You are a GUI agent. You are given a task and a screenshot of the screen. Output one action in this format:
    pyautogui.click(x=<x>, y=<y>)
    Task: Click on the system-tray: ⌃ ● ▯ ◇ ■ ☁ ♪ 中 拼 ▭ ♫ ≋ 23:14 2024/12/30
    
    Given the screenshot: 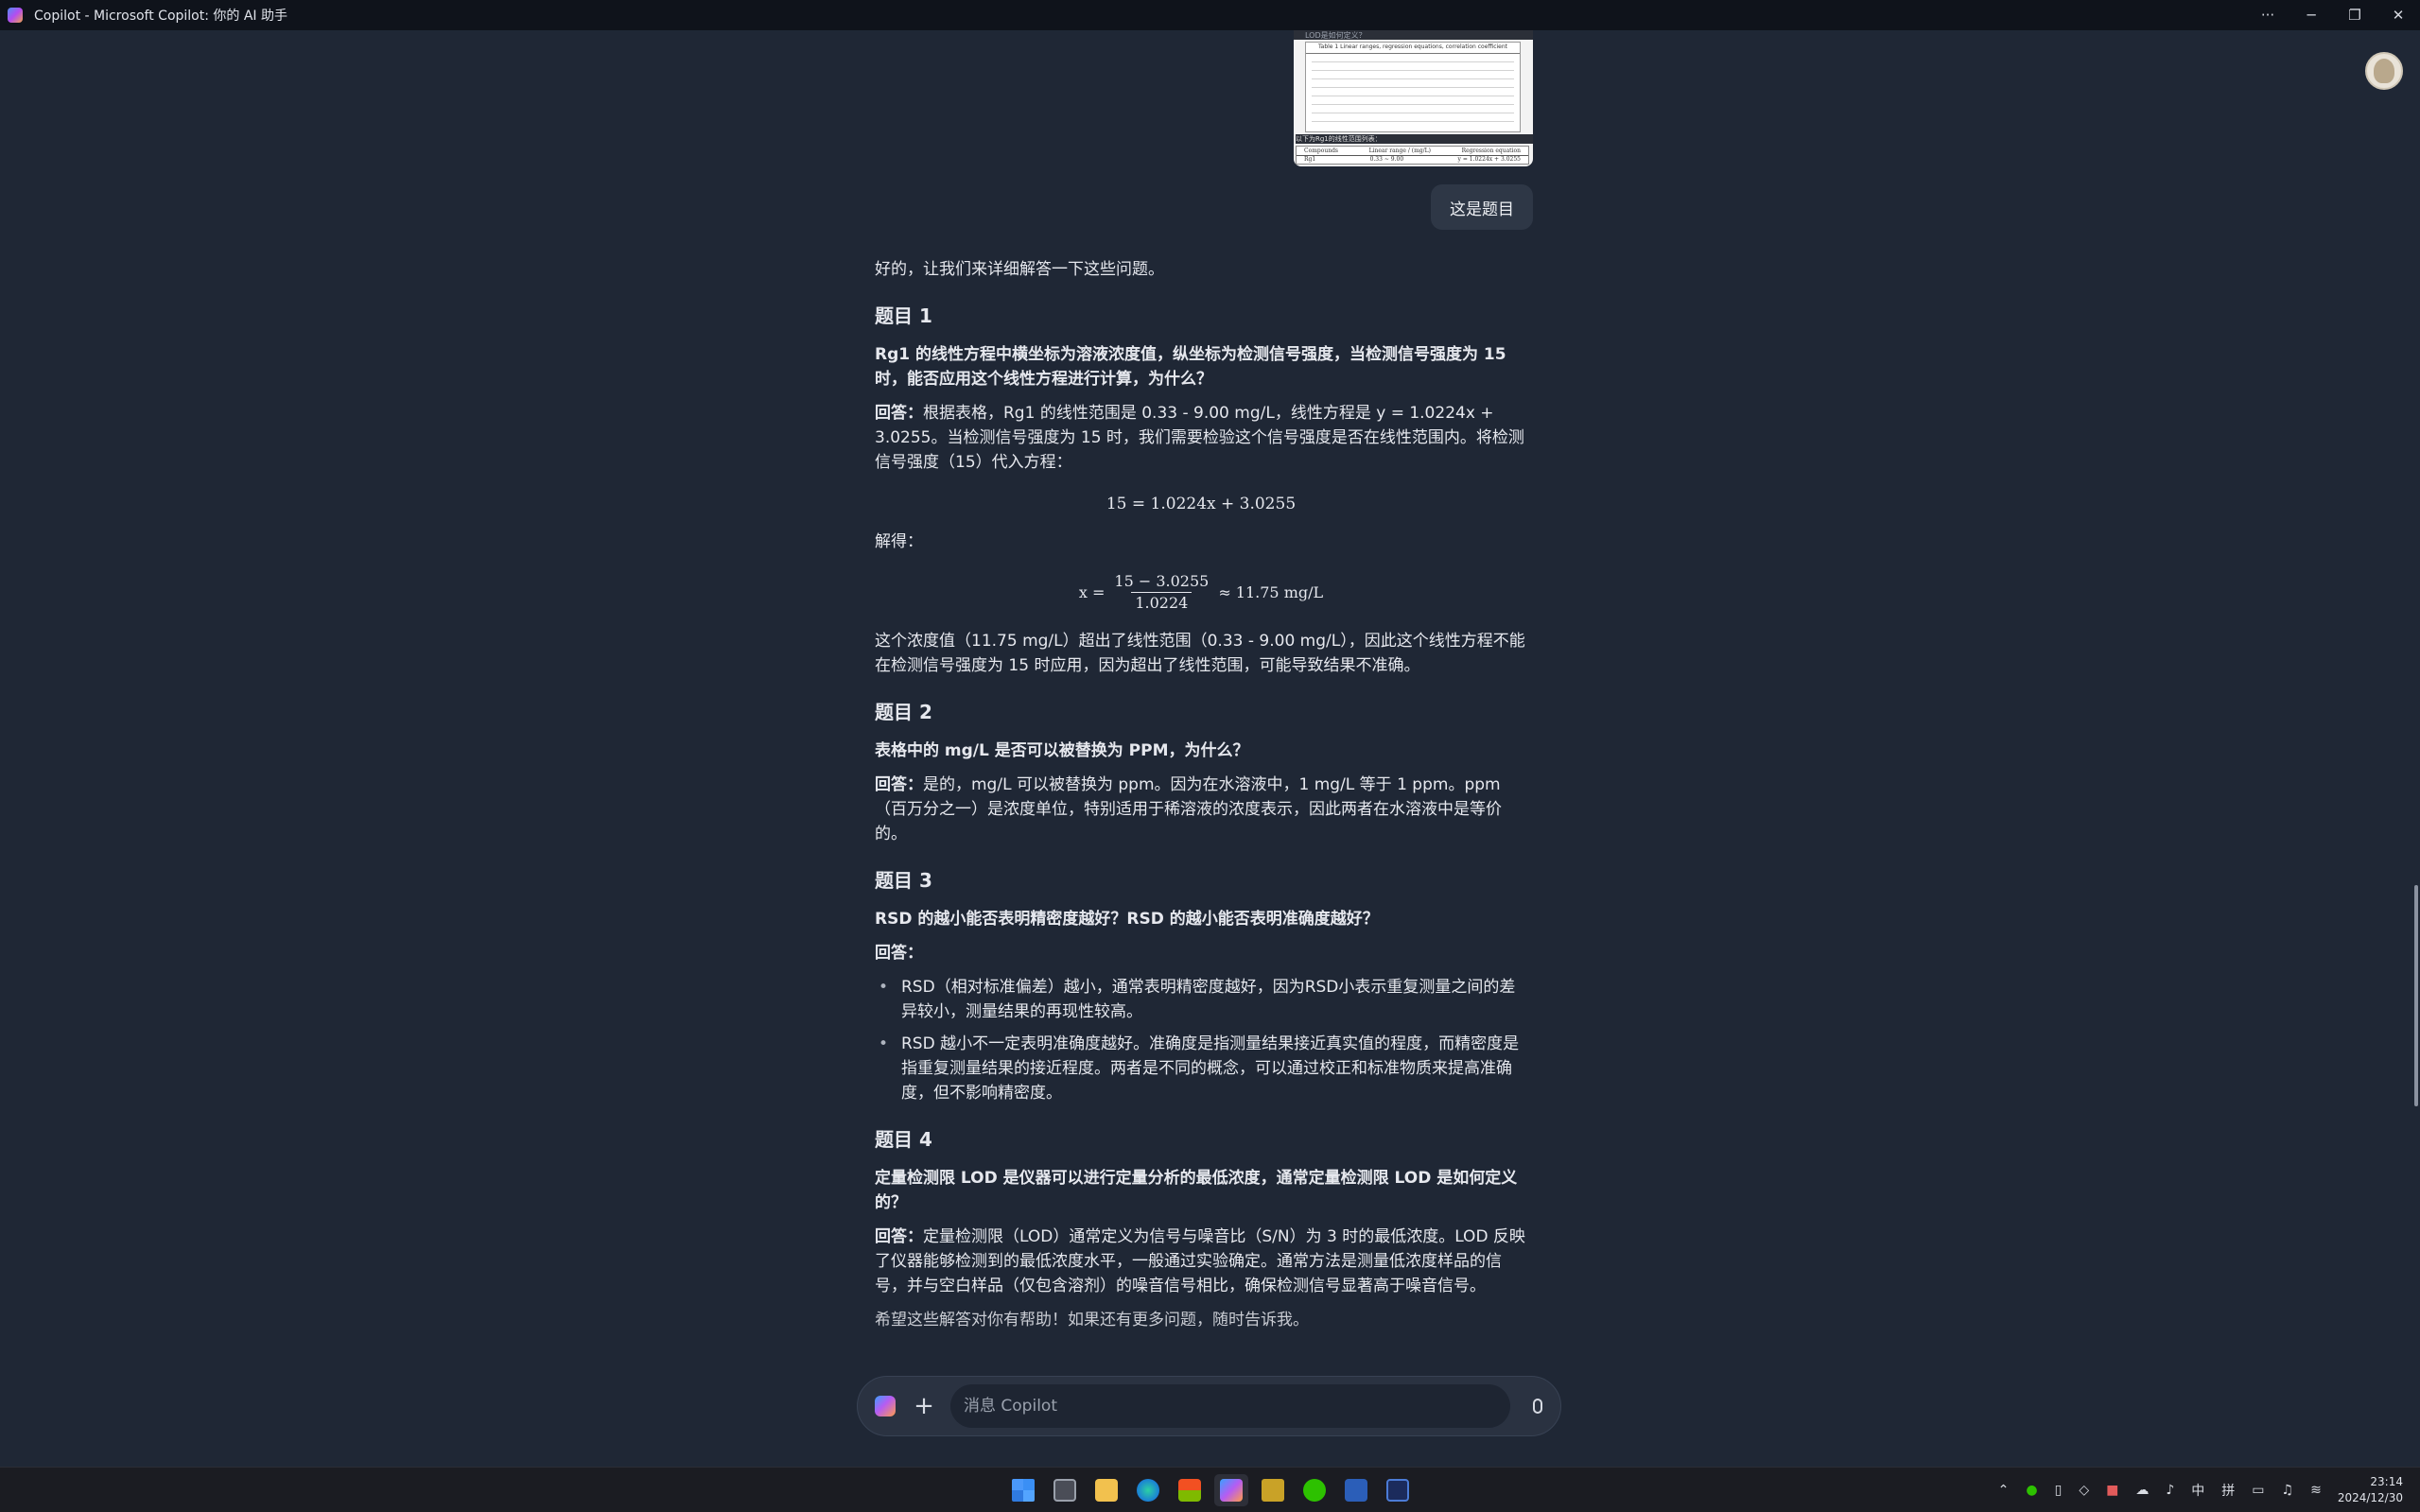 What is the action you would take?
    pyautogui.click(x=2205, y=1490)
    